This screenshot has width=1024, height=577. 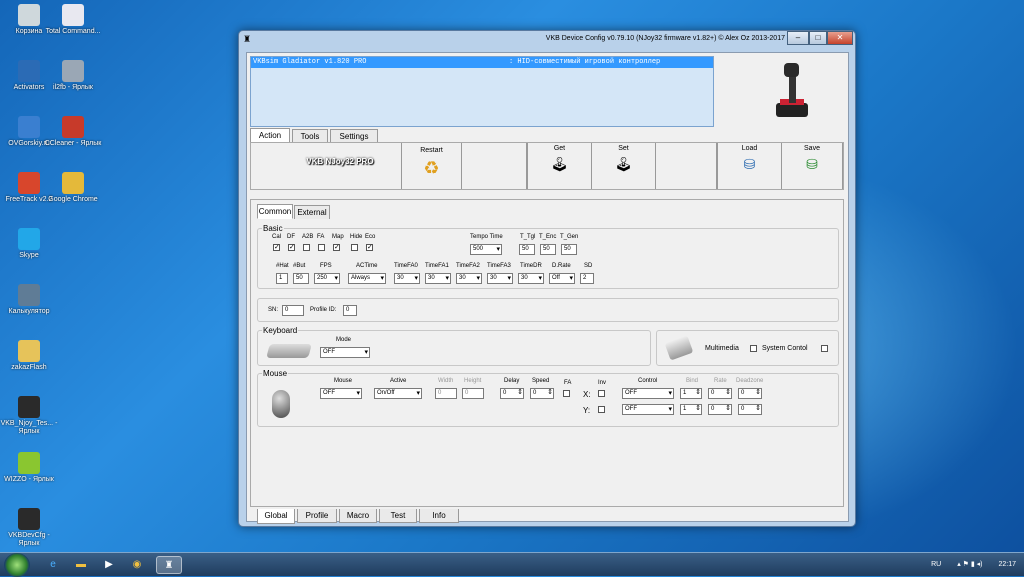 What do you see at coordinates (407, 278) in the screenshot?
I see `timefa0-select: 30` at bounding box center [407, 278].